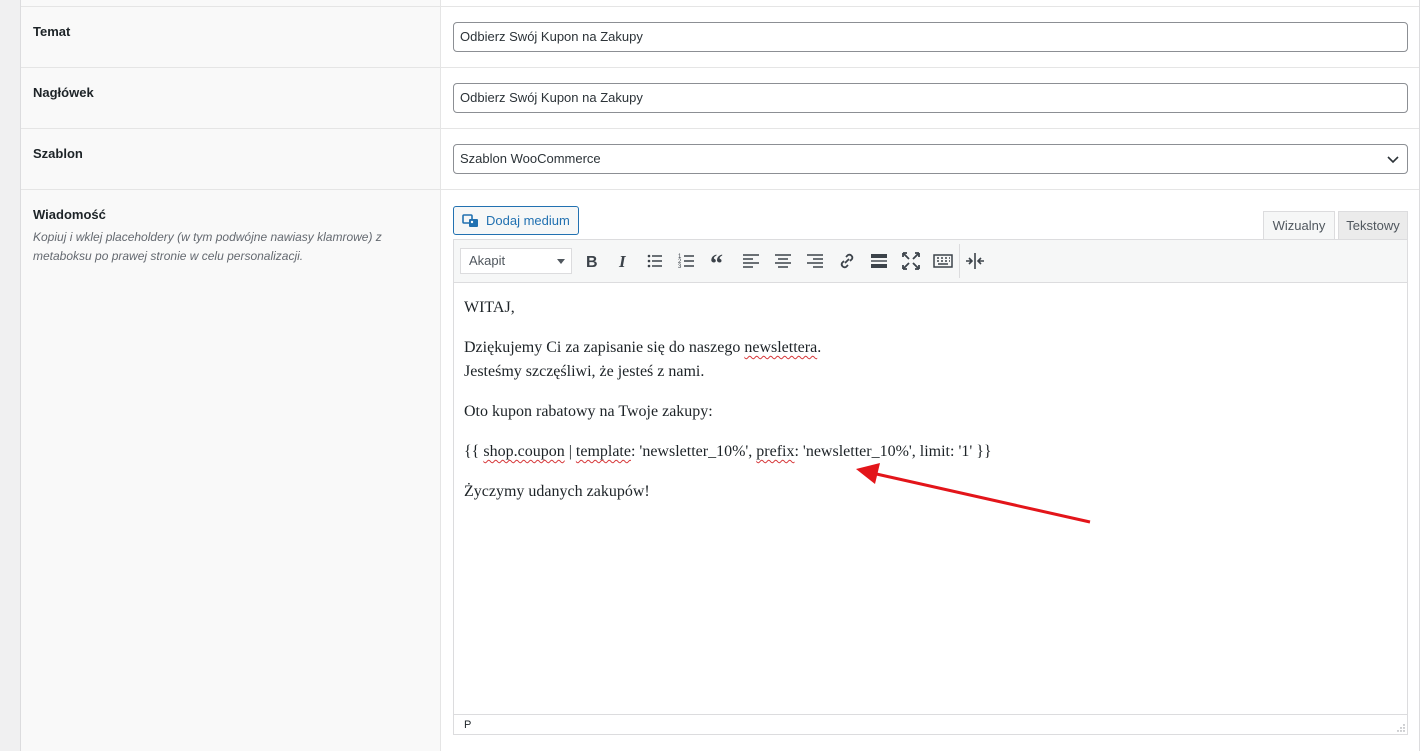 The width and height of the screenshot is (1425, 751). I want to click on align-right-icon, so click(815, 261).